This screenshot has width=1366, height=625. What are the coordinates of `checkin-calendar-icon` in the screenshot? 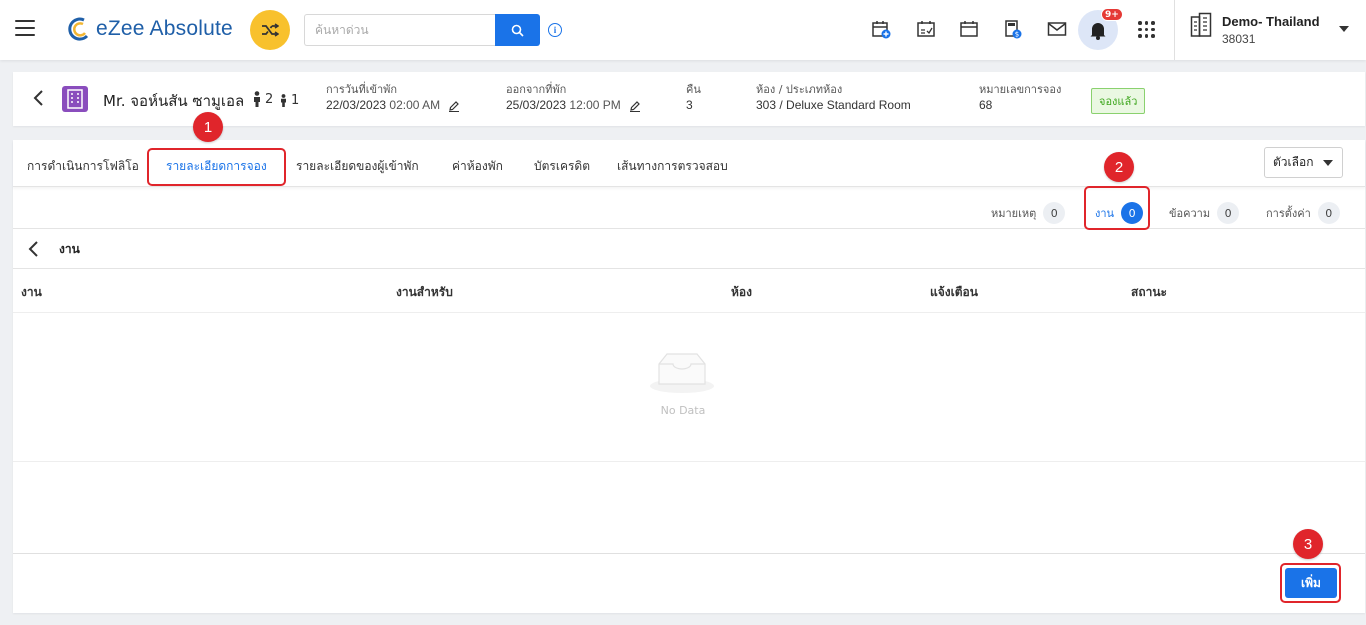 It's located at (926, 29).